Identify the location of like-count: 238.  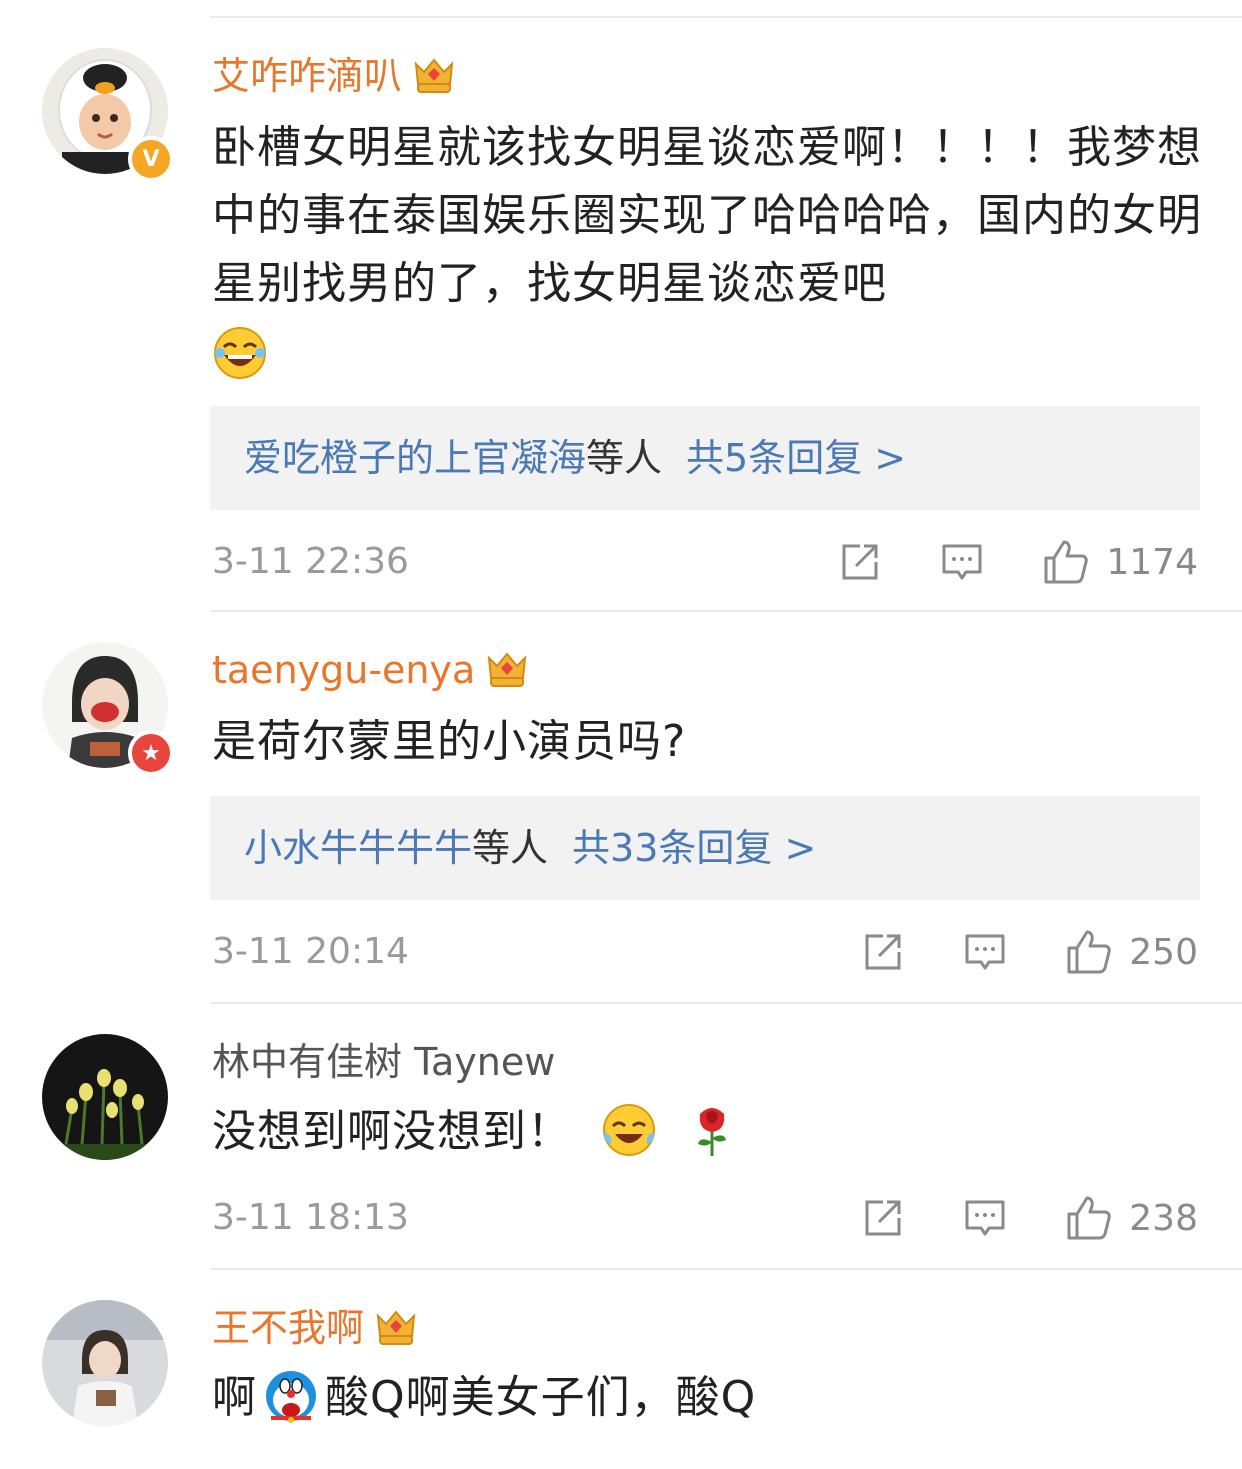
(1163, 1218).